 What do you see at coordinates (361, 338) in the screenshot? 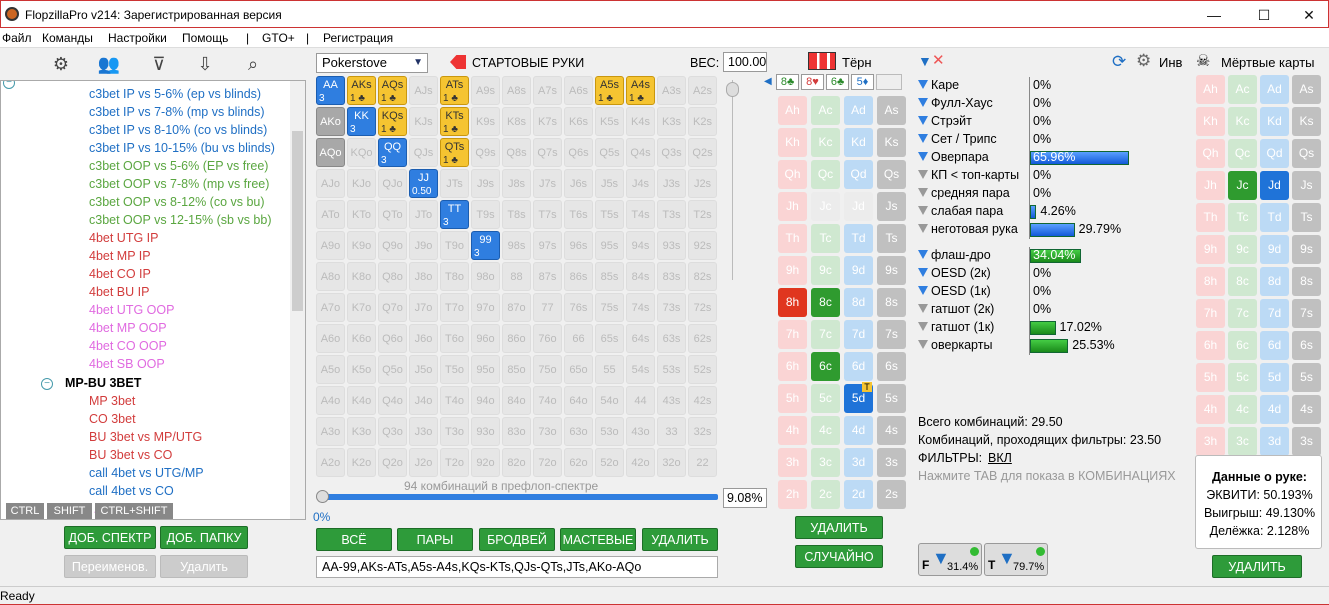
I see `hand-cell: K6o` at bounding box center [361, 338].